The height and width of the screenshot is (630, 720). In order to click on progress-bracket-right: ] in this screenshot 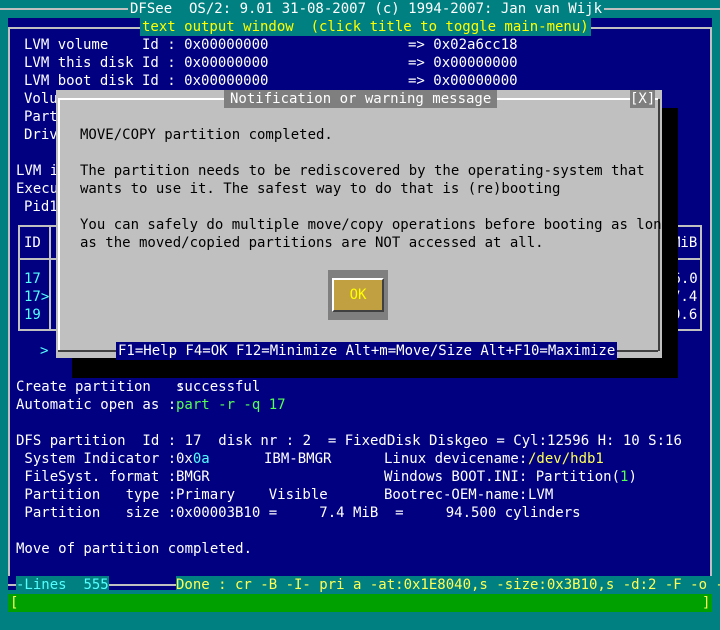, I will do `click(706, 603)`.